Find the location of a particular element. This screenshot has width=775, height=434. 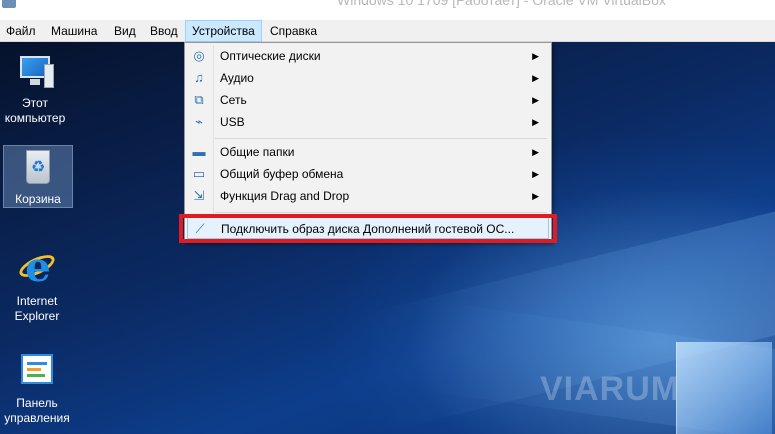

desktop-icon-internet-explorer: e Internet Explorer is located at coordinates (37, 286).